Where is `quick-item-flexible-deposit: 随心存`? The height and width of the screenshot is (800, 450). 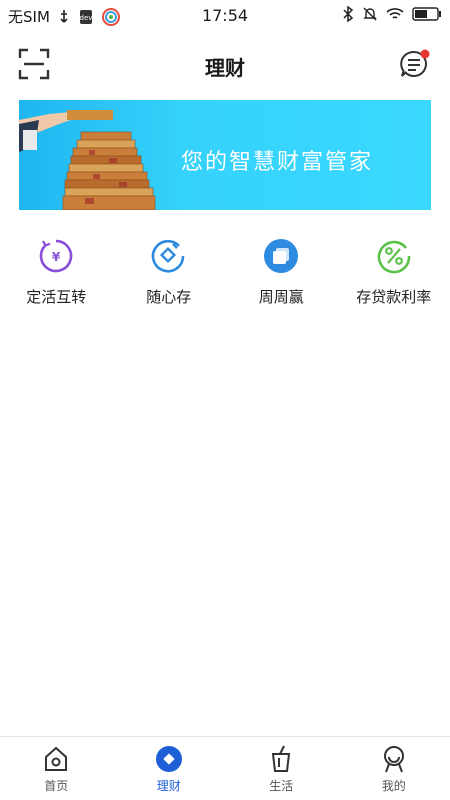 quick-item-flexible-deposit: 随心存 is located at coordinates (169, 278).